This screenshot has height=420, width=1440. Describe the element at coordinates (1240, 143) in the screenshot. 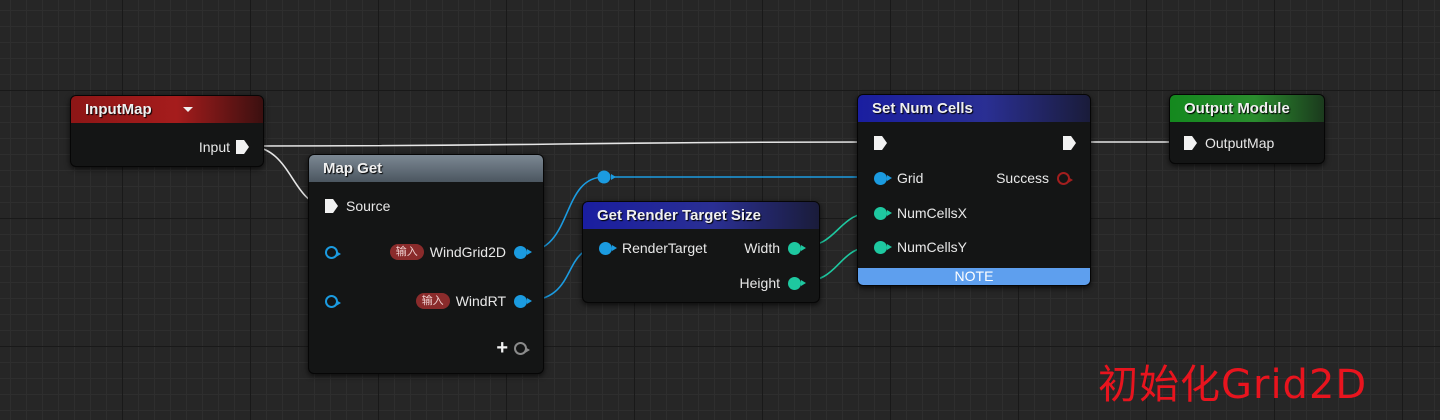

I see `pin-output-map-label: OutputMap` at that location.